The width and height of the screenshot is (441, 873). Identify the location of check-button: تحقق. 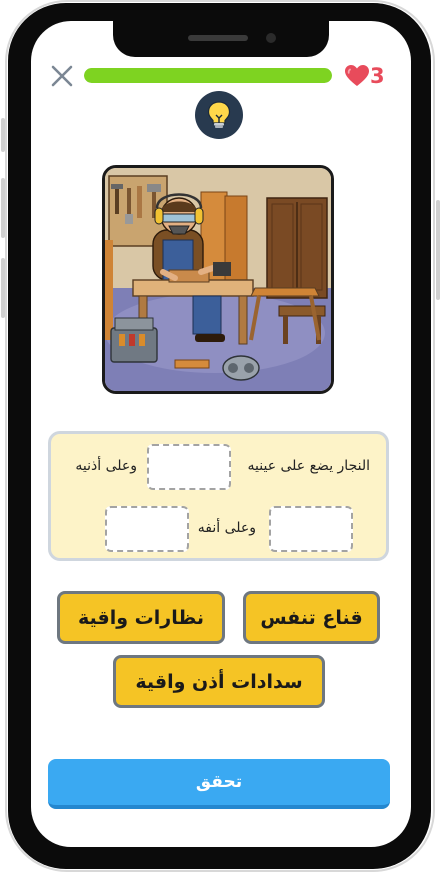
(219, 784).